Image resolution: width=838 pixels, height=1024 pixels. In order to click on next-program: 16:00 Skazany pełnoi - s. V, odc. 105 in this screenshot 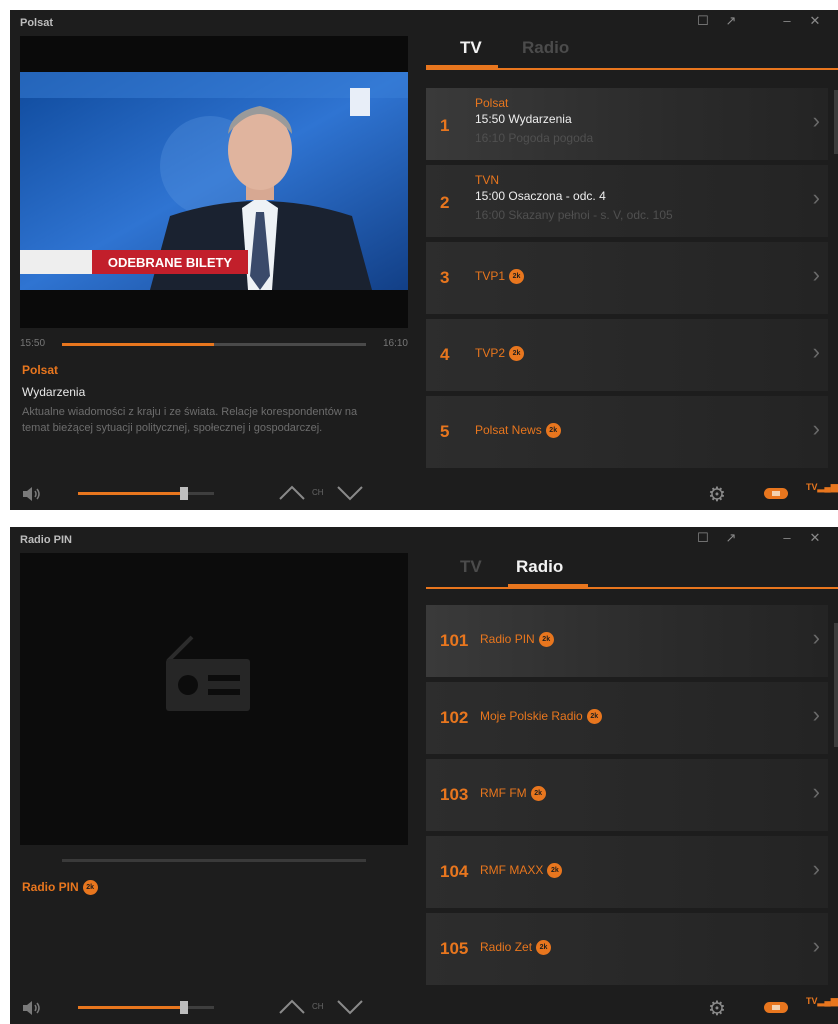, I will do `click(574, 215)`.